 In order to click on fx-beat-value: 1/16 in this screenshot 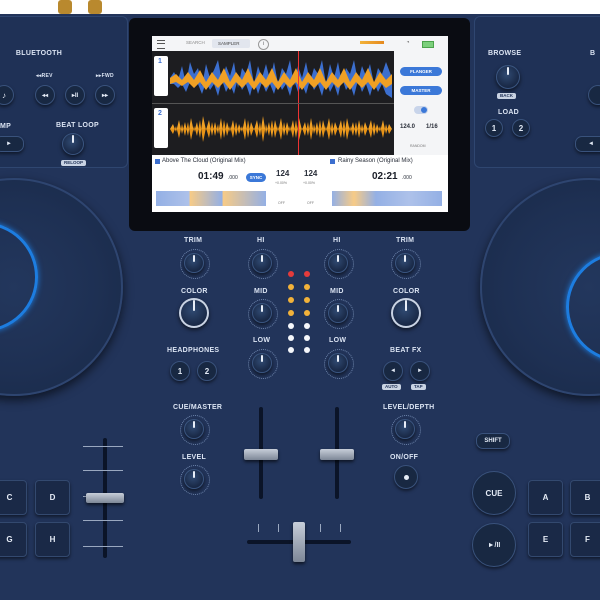, I will do `click(432, 127)`.